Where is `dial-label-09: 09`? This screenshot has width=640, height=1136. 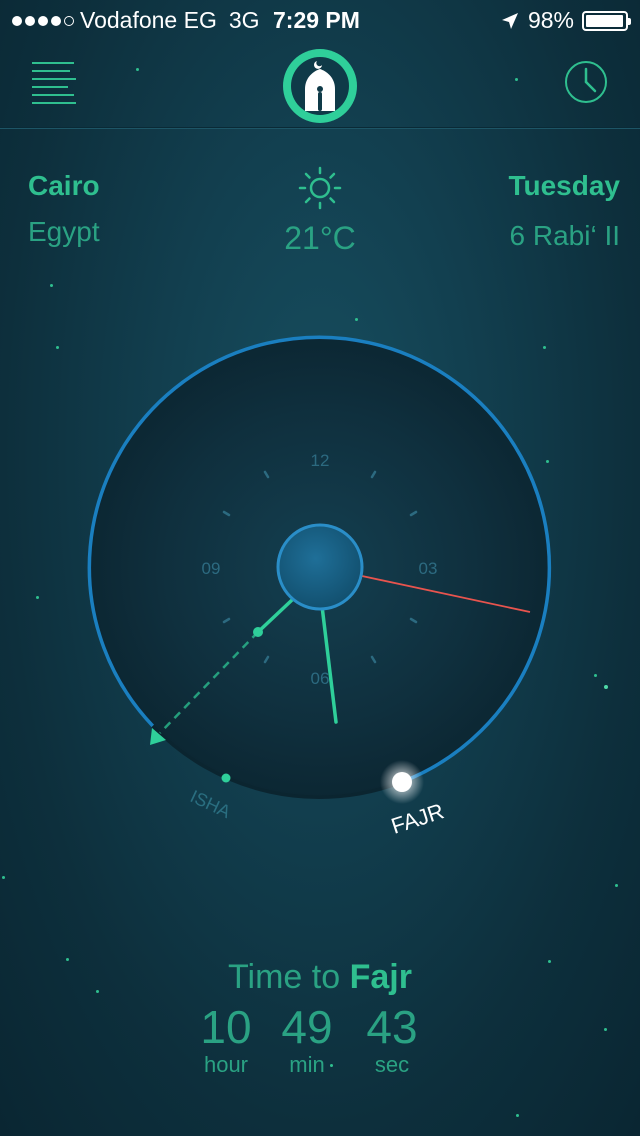
dial-label-09: 09 is located at coordinates (211, 568).